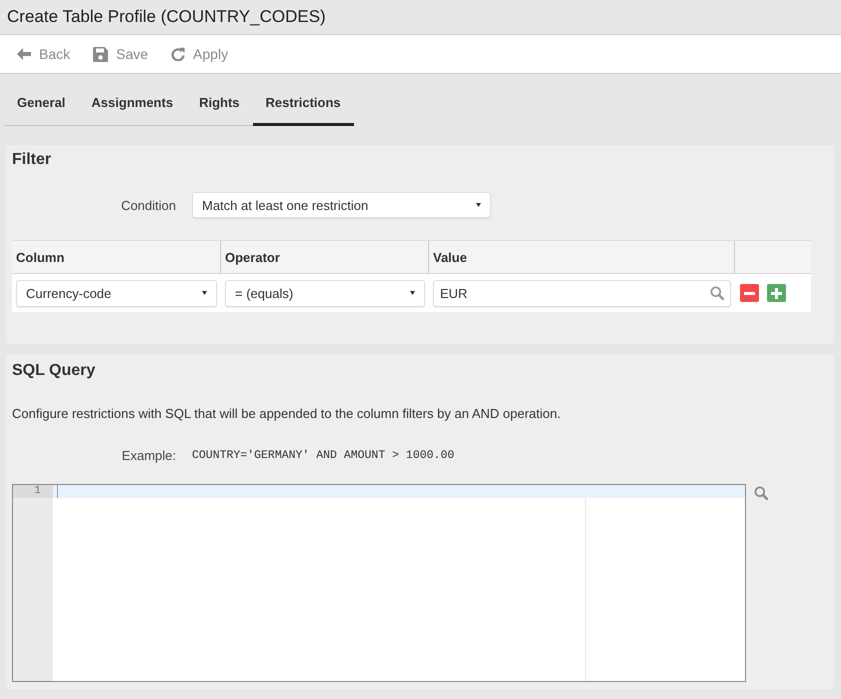 This screenshot has width=841, height=699. Describe the element at coordinates (24, 54) in the screenshot. I see `arrow-left-icon` at that location.